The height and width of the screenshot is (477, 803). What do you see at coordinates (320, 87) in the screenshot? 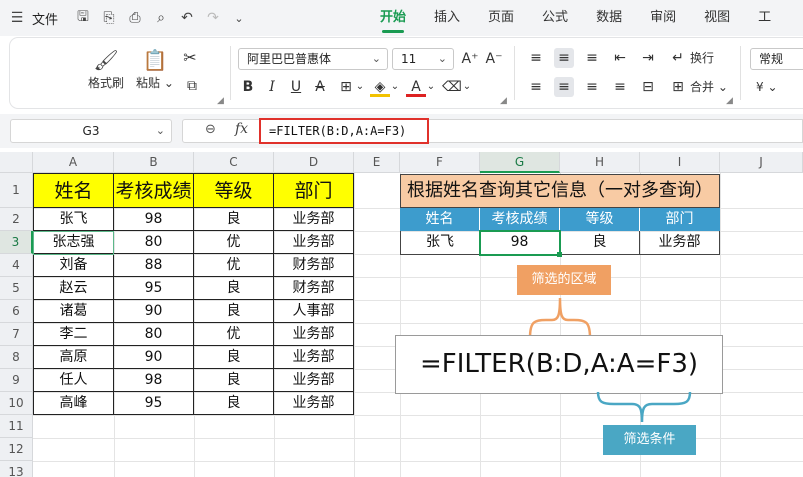
I see `strikethrough-icon: A` at bounding box center [320, 87].